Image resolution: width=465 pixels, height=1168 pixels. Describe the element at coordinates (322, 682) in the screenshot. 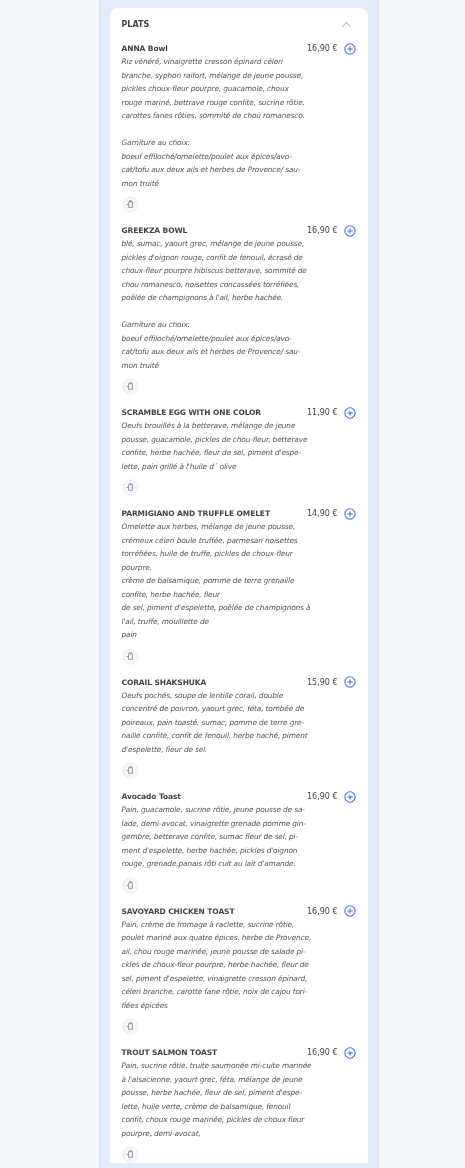

I see `dish-price: 15,90 €` at that location.